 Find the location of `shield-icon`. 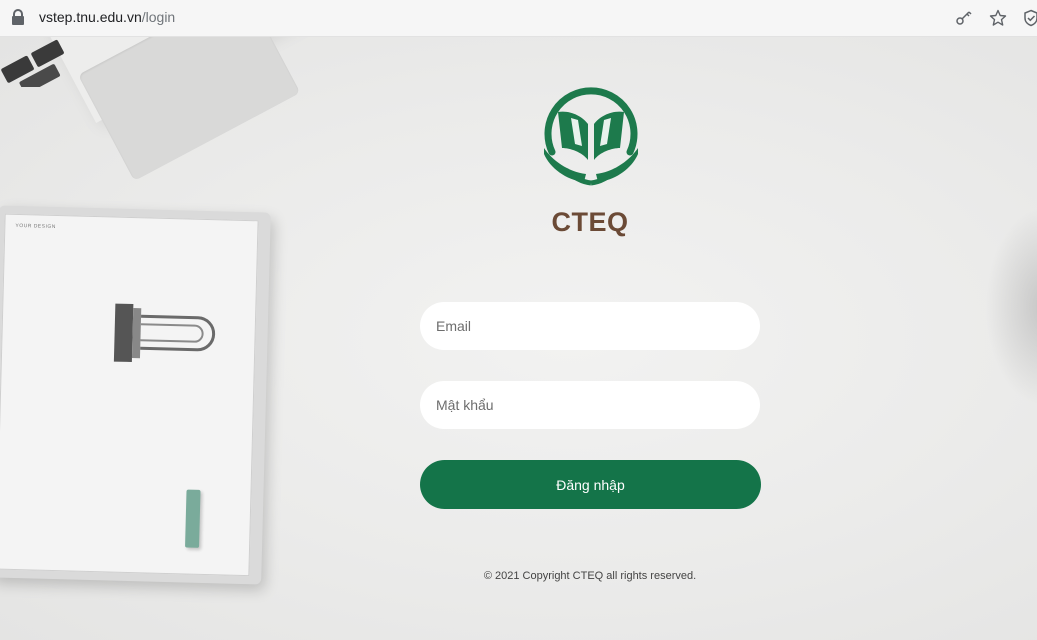

shield-icon is located at coordinates (1029, 18).